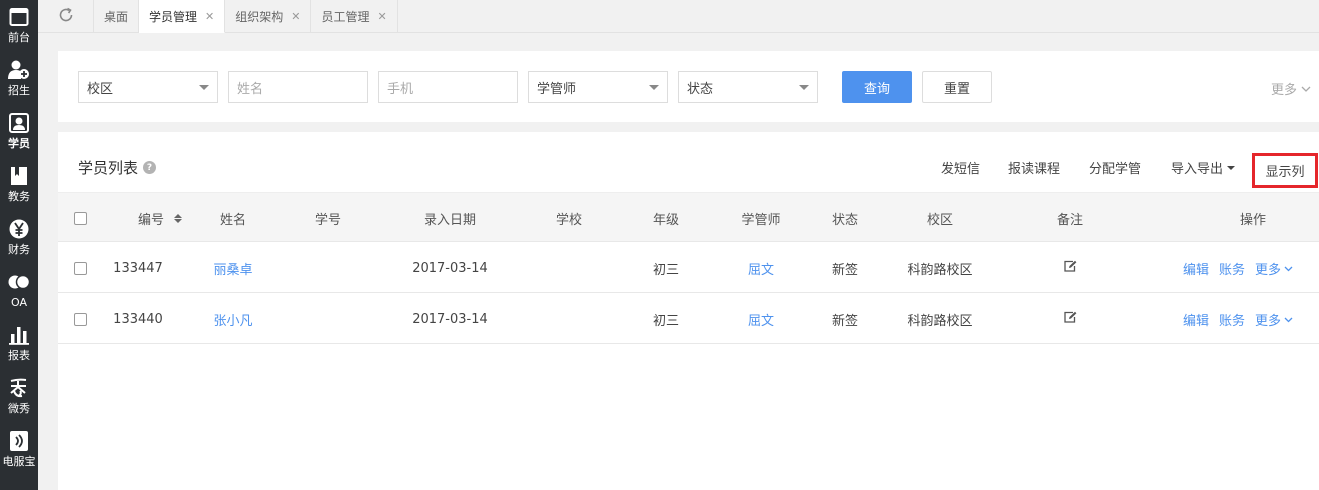  I want to click on phone-input: 手机, so click(448, 87).